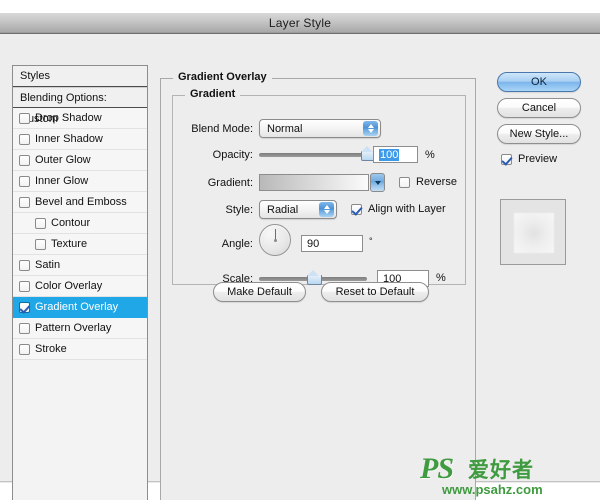 This screenshot has height=500, width=600. What do you see at coordinates (63, 160) in the screenshot?
I see `style-row-label: Outer Glow` at bounding box center [63, 160].